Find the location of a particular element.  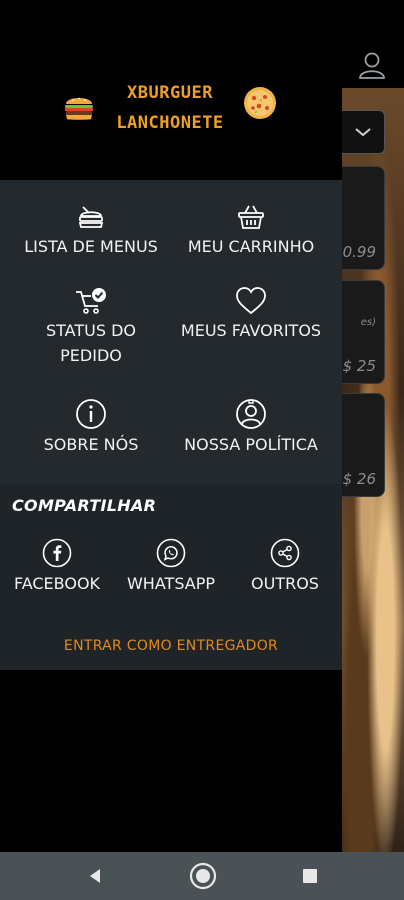

cart-check-icon is located at coordinates (91, 301).